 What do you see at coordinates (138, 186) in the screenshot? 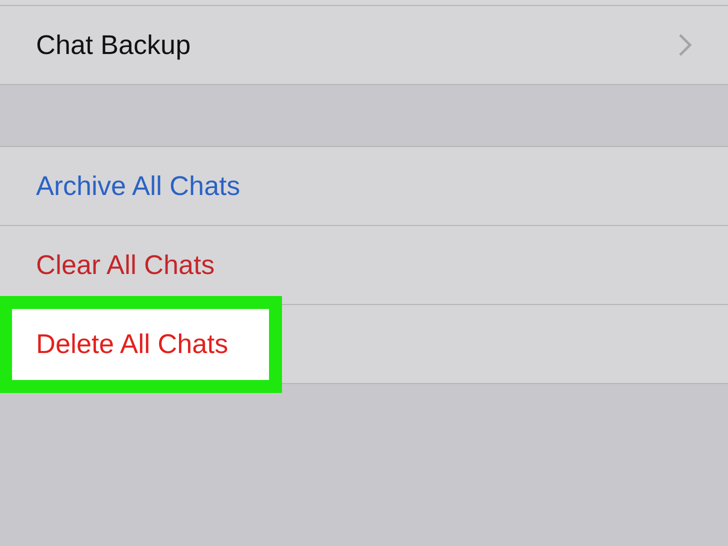
I see `row-label: Archive All Chats` at bounding box center [138, 186].